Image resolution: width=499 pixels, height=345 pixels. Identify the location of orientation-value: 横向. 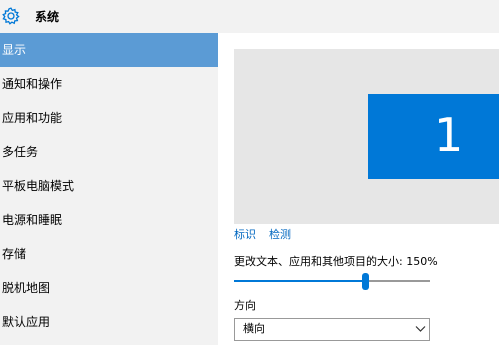
(254, 328).